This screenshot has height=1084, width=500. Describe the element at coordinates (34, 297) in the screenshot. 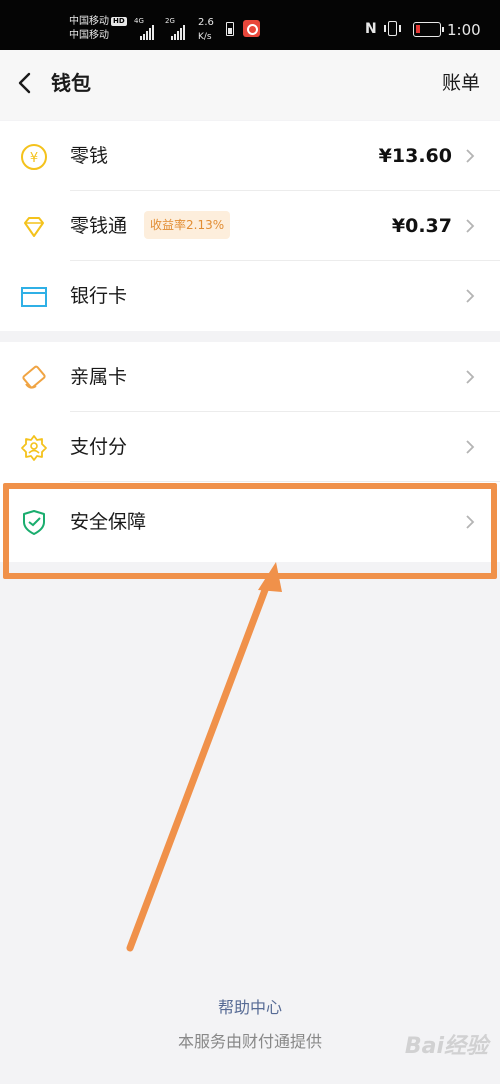

I see `bank-card-icon` at that location.